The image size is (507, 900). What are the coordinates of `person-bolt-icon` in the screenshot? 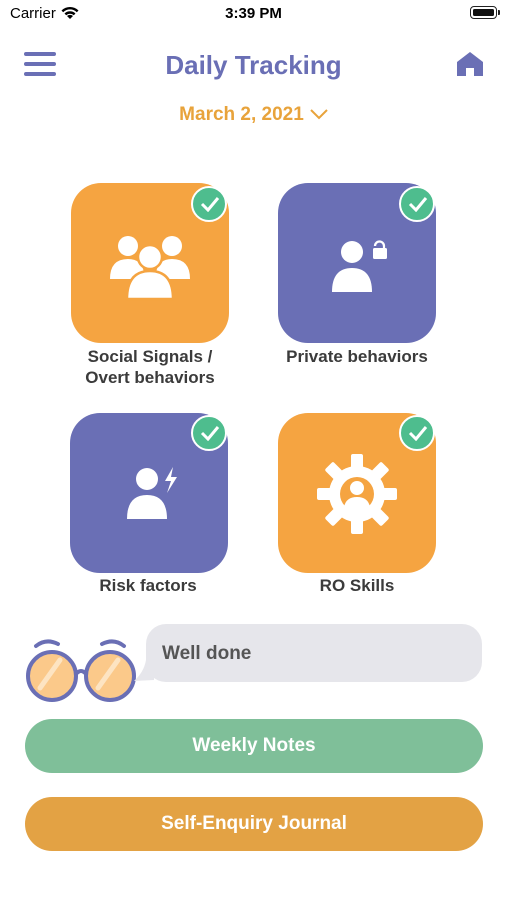 It's located at (152, 493).